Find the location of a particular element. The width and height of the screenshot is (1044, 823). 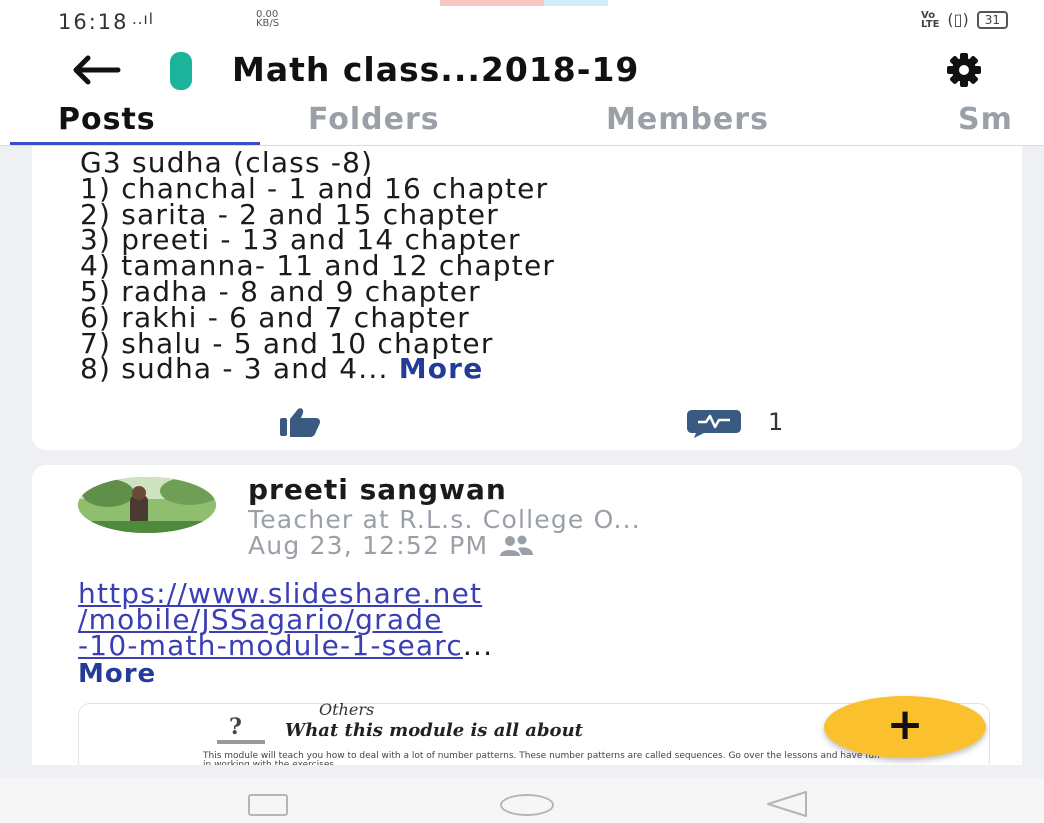

plus-icon: + is located at coordinates (905, 724).